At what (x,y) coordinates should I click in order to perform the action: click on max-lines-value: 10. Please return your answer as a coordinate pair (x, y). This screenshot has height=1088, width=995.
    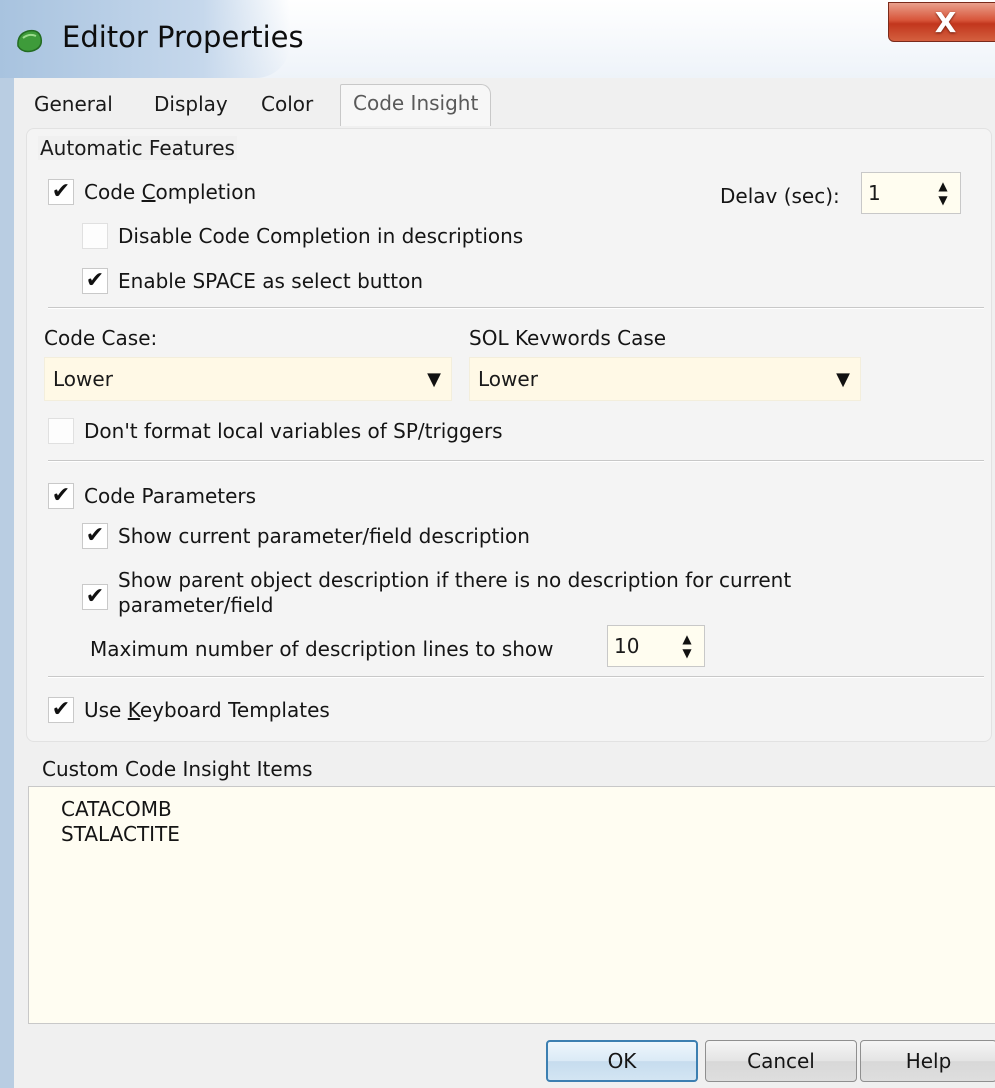
    Looking at the image, I should click on (639, 646).